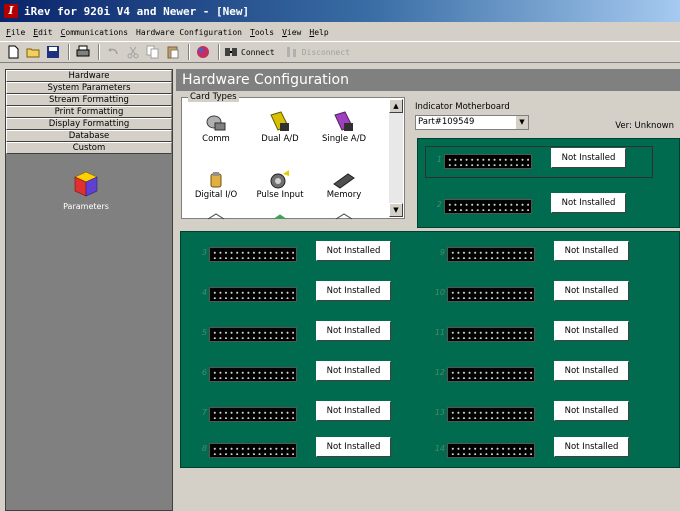 This screenshot has height=511, width=680. I want to click on menu-tools: Tools, so click(262, 32).